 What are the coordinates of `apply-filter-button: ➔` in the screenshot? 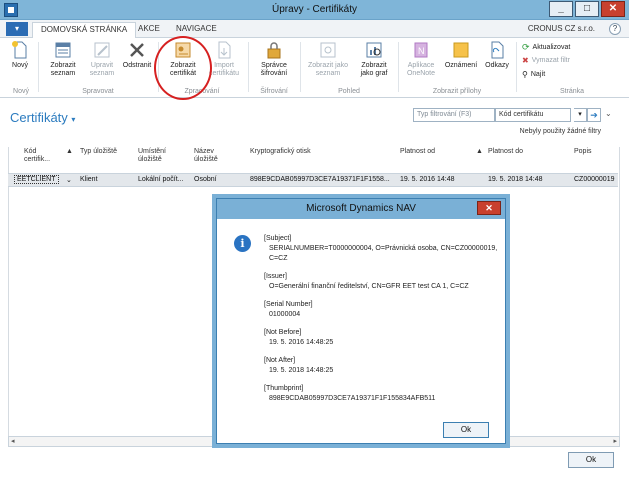 It's located at (594, 115).